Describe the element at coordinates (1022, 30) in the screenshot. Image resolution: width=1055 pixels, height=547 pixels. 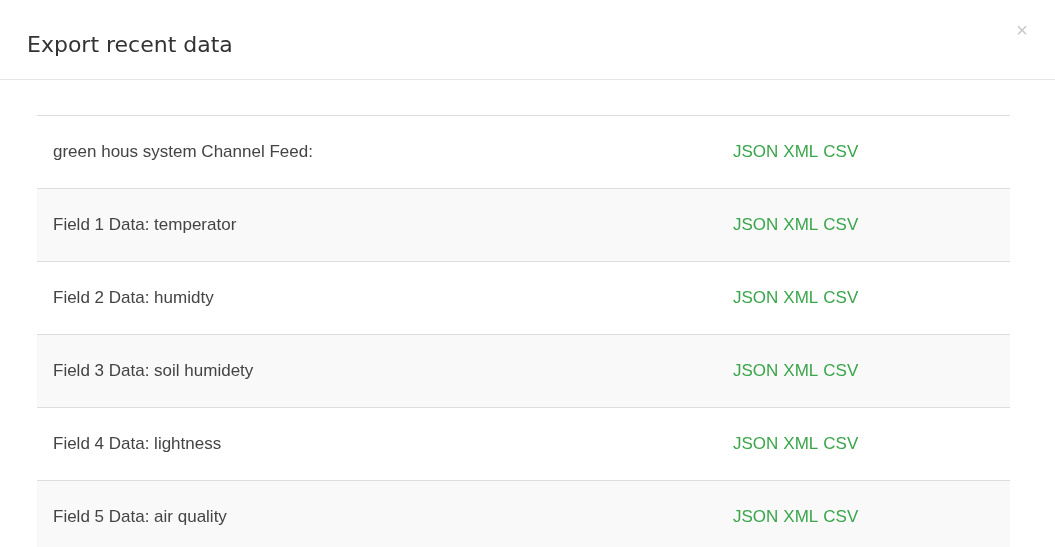
I see `close-button: ×` at that location.